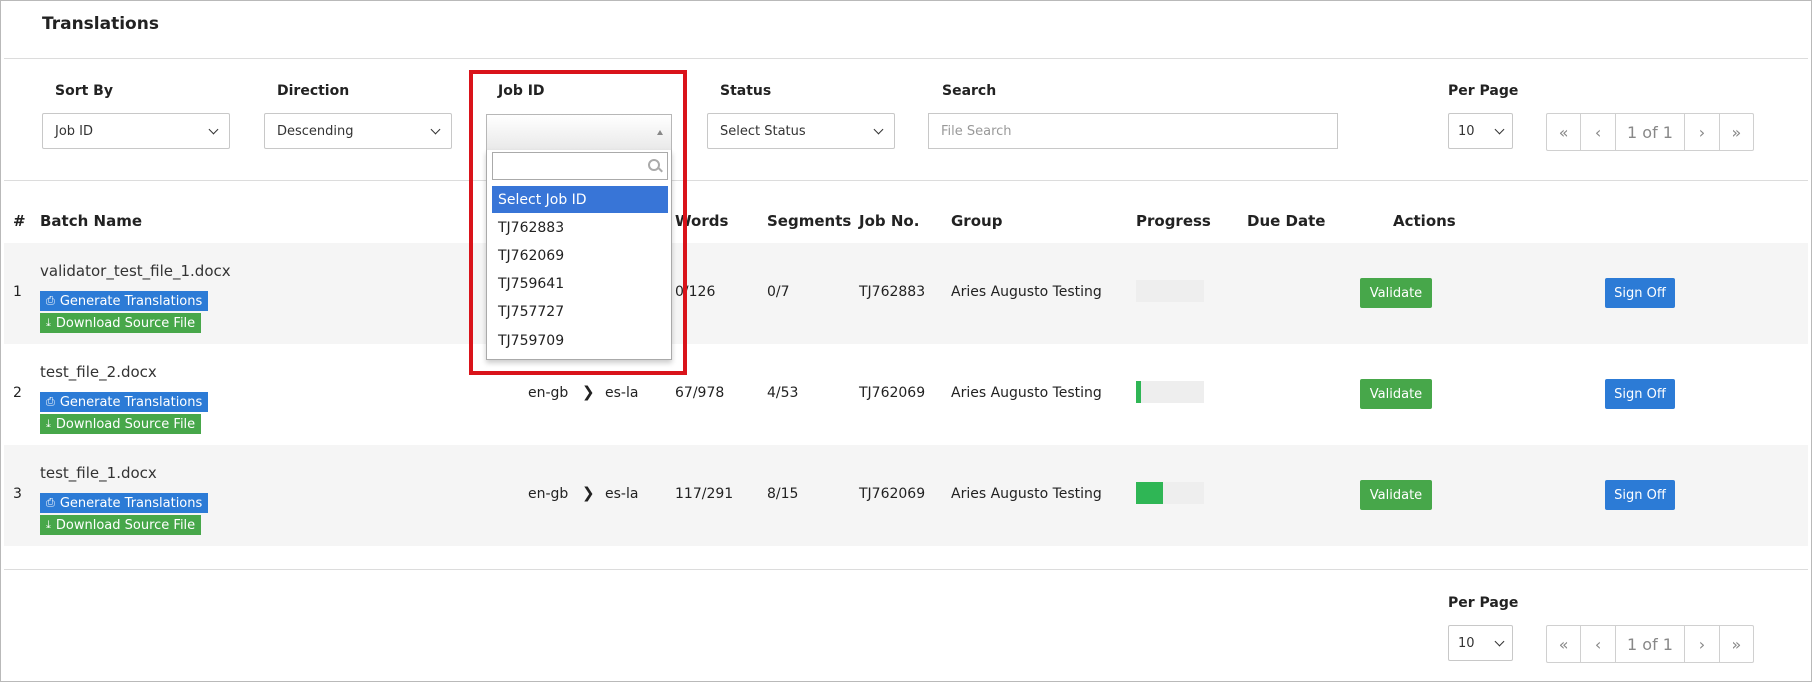 The height and width of the screenshot is (682, 1812). Describe the element at coordinates (578, 222) in the screenshot. I see `highlight-box` at that location.